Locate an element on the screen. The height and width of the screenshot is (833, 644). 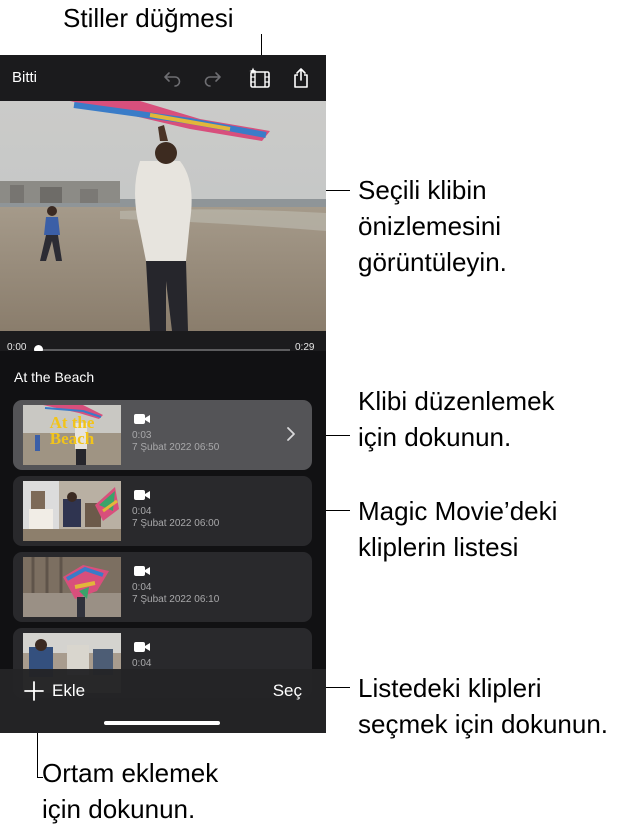
callout-preview: Seçili klibin önizlemesini görüntüleyin. is located at coordinates (432, 226).